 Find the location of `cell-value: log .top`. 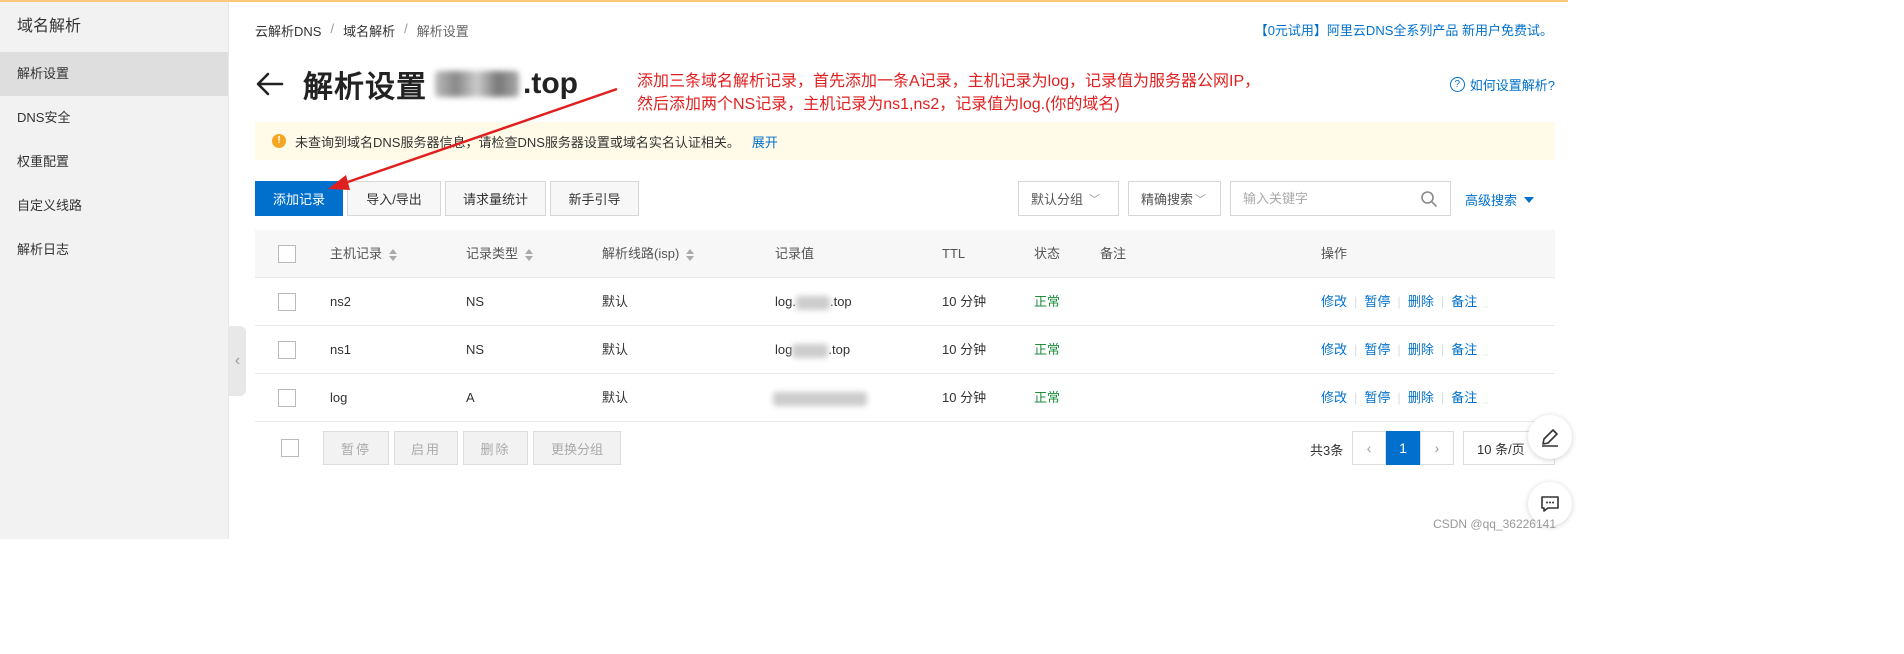

cell-value: log .top is located at coordinates (812, 350).